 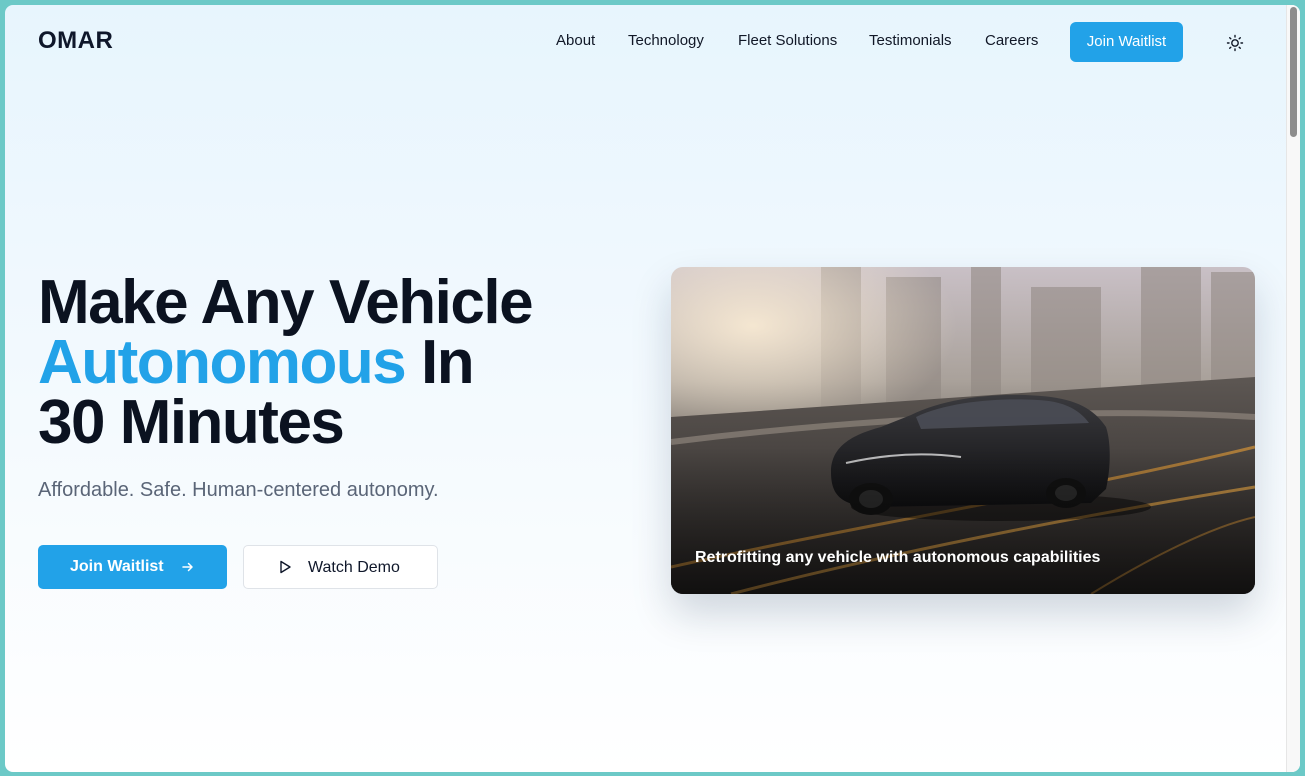 I want to click on hero-title-line1: Make Any Vehicle, so click(x=286, y=302).